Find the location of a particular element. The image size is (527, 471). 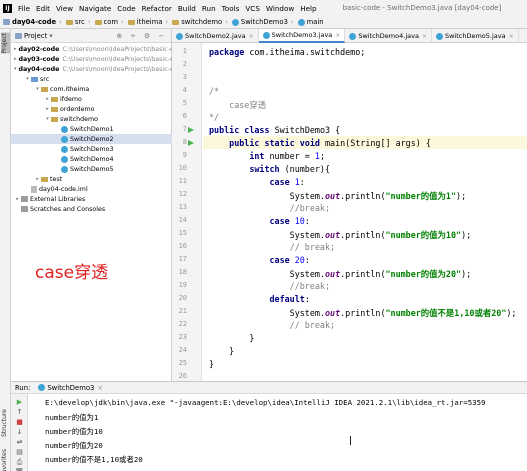

run-toolbar: ▶↑■↓⇌▤⎙🗑 is located at coordinates (19, 432).